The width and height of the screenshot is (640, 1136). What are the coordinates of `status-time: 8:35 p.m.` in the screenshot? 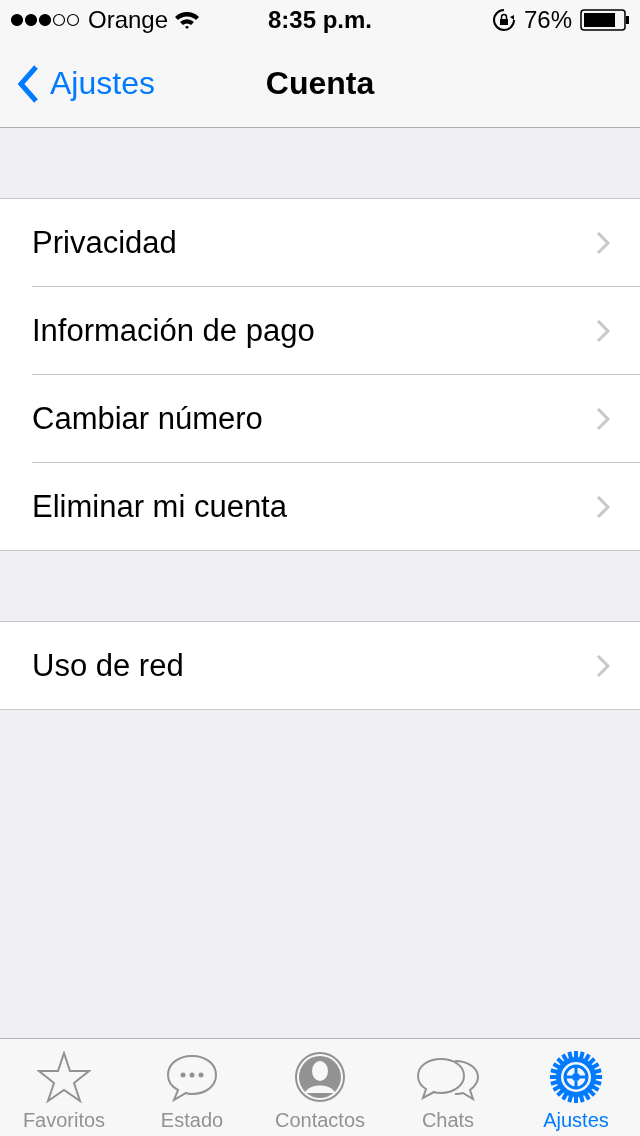 It's located at (320, 20).